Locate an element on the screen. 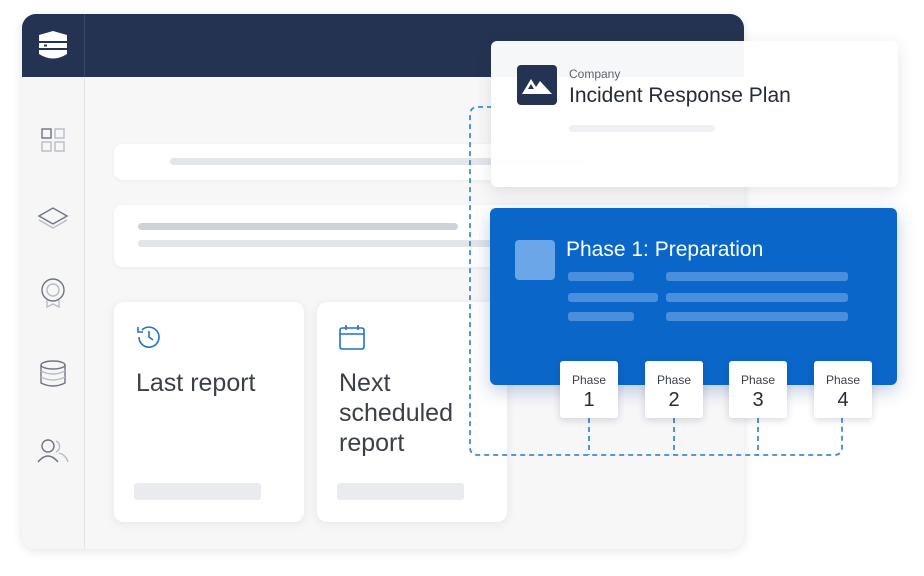 This screenshot has width=924, height=576. phase-step-3: Phase 3 is located at coordinates (758, 389).